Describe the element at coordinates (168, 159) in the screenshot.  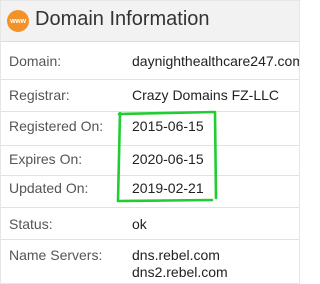
I see `expires-on-value: 2020-06-15` at that location.